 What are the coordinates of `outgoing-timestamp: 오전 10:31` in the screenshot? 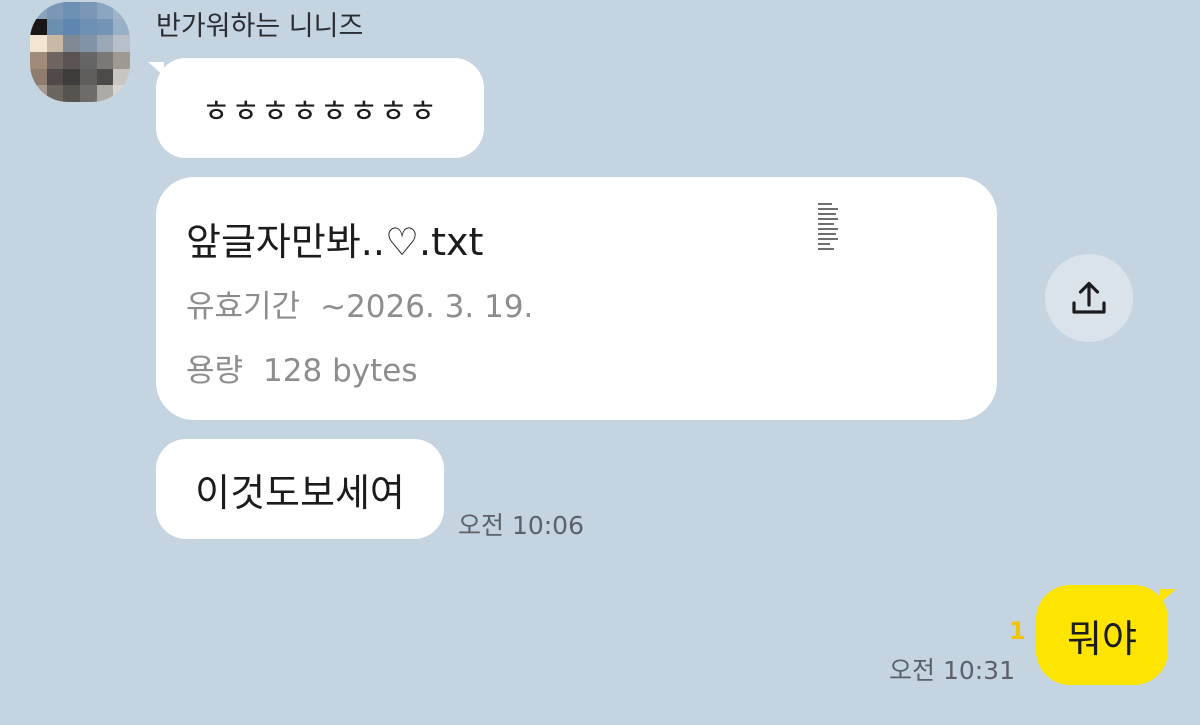 It's located at (952, 670).